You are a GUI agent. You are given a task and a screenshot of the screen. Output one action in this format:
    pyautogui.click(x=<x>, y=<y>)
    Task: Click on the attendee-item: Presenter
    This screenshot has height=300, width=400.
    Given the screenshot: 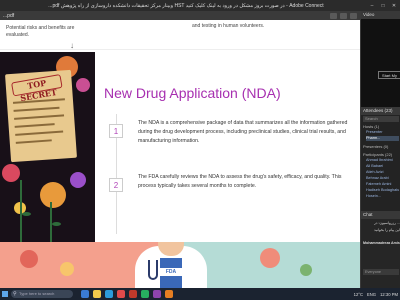 What is the action you would take?
    pyautogui.click(x=382, y=132)
    